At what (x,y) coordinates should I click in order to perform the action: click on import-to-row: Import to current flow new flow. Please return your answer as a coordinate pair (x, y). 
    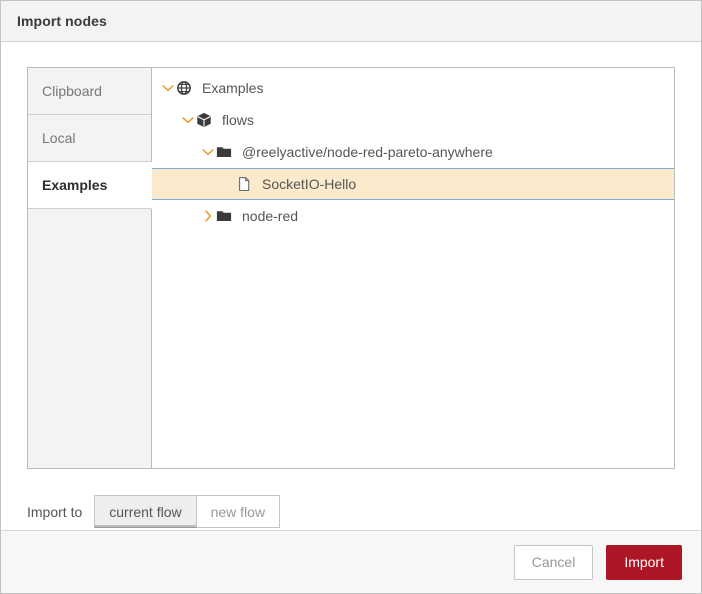
    Looking at the image, I should click on (351, 511).